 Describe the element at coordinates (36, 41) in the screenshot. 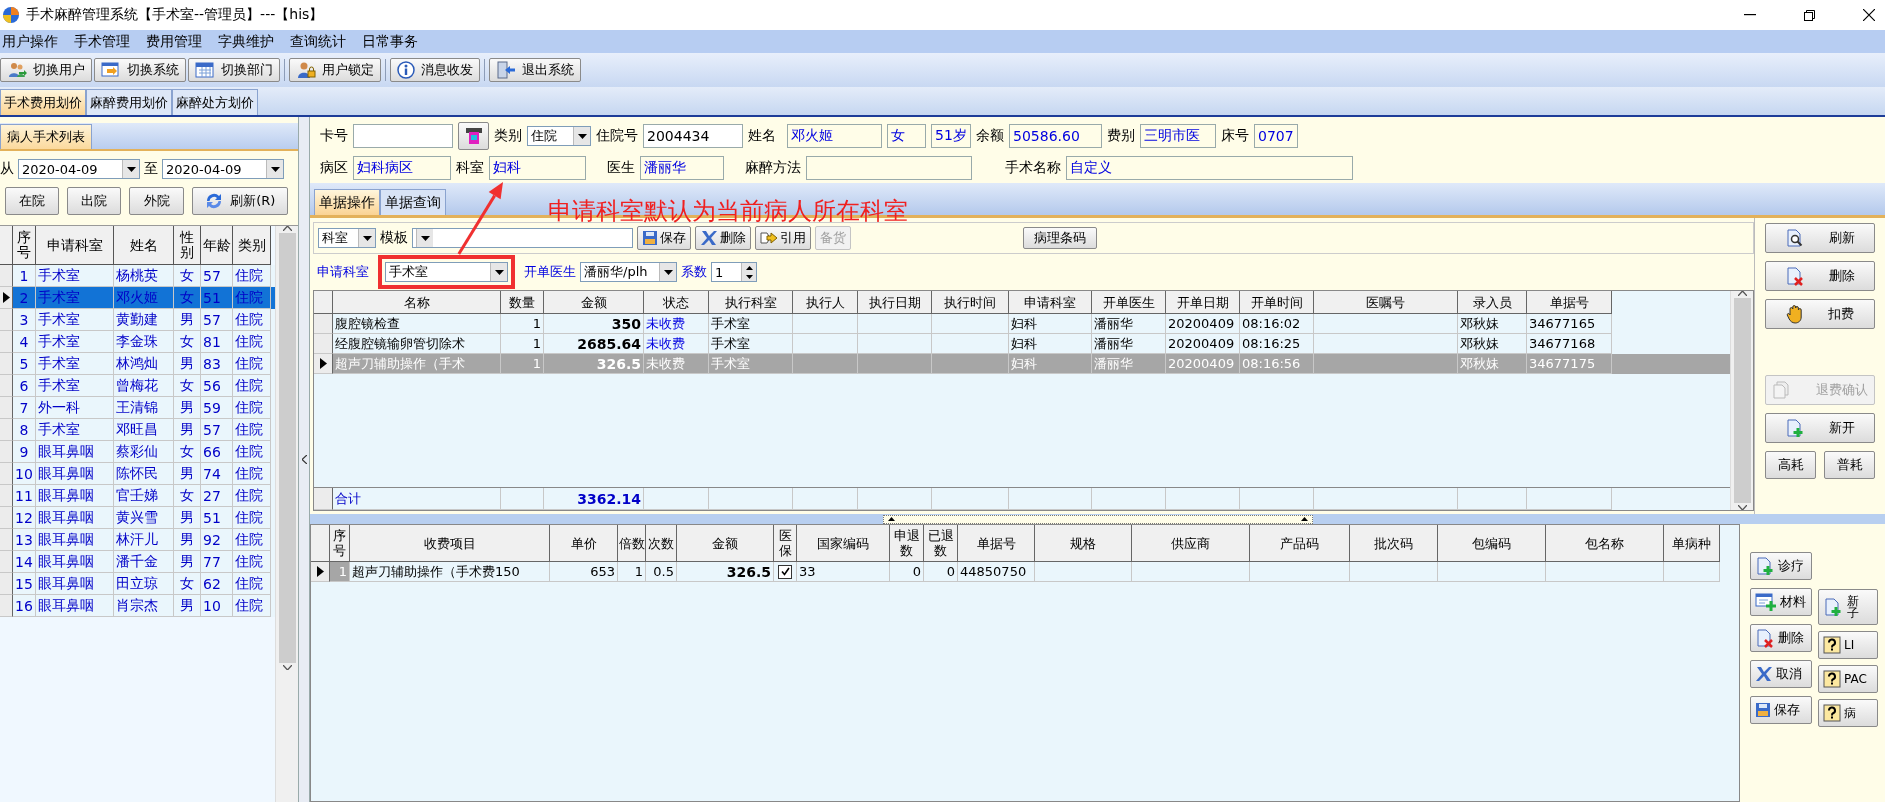

I see `menu-item: 用户操作` at that location.